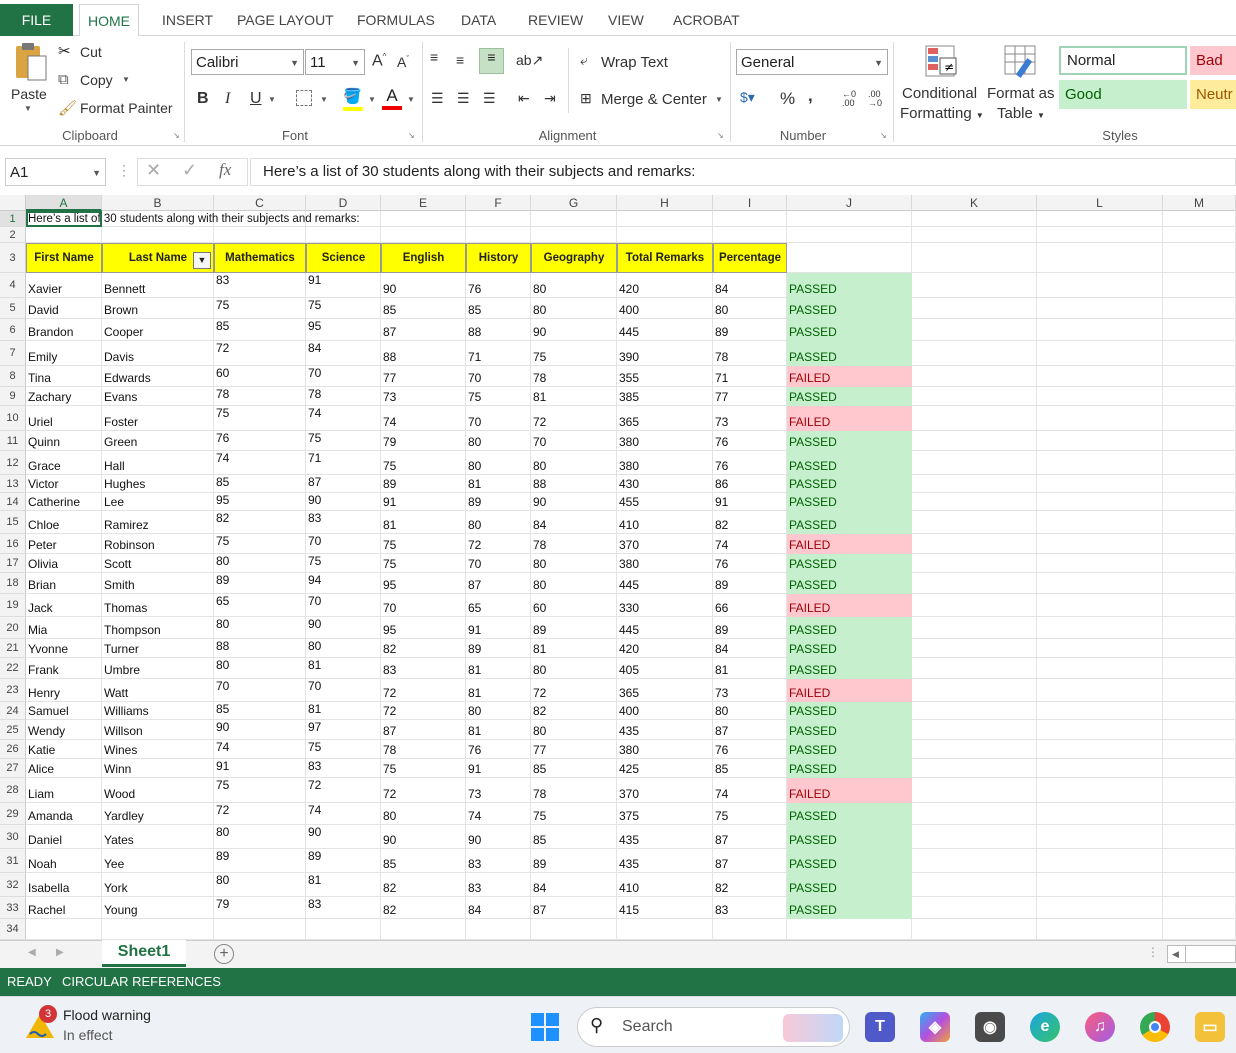 The height and width of the screenshot is (1053, 1236). What do you see at coordinates (158, 330) in the screenshot?
I see `data-cell: Cooper` at bounding box center [158, 330].